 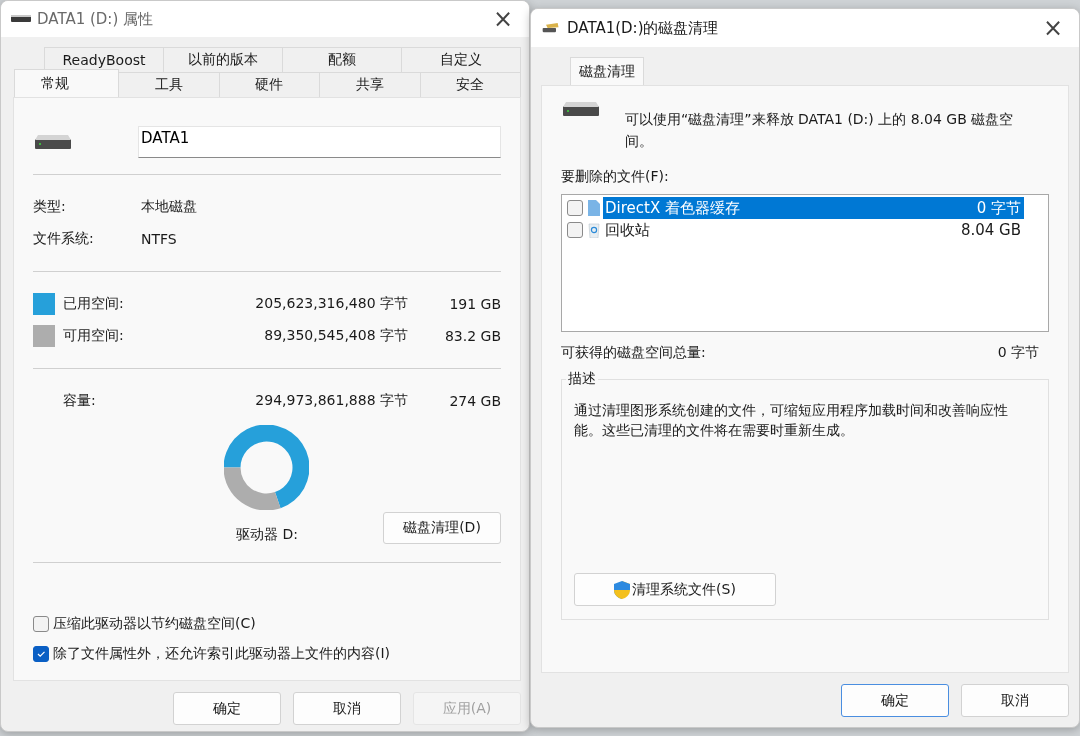 I want to click on drive-label: 驱动器 D:, so click(x=267, y=535).